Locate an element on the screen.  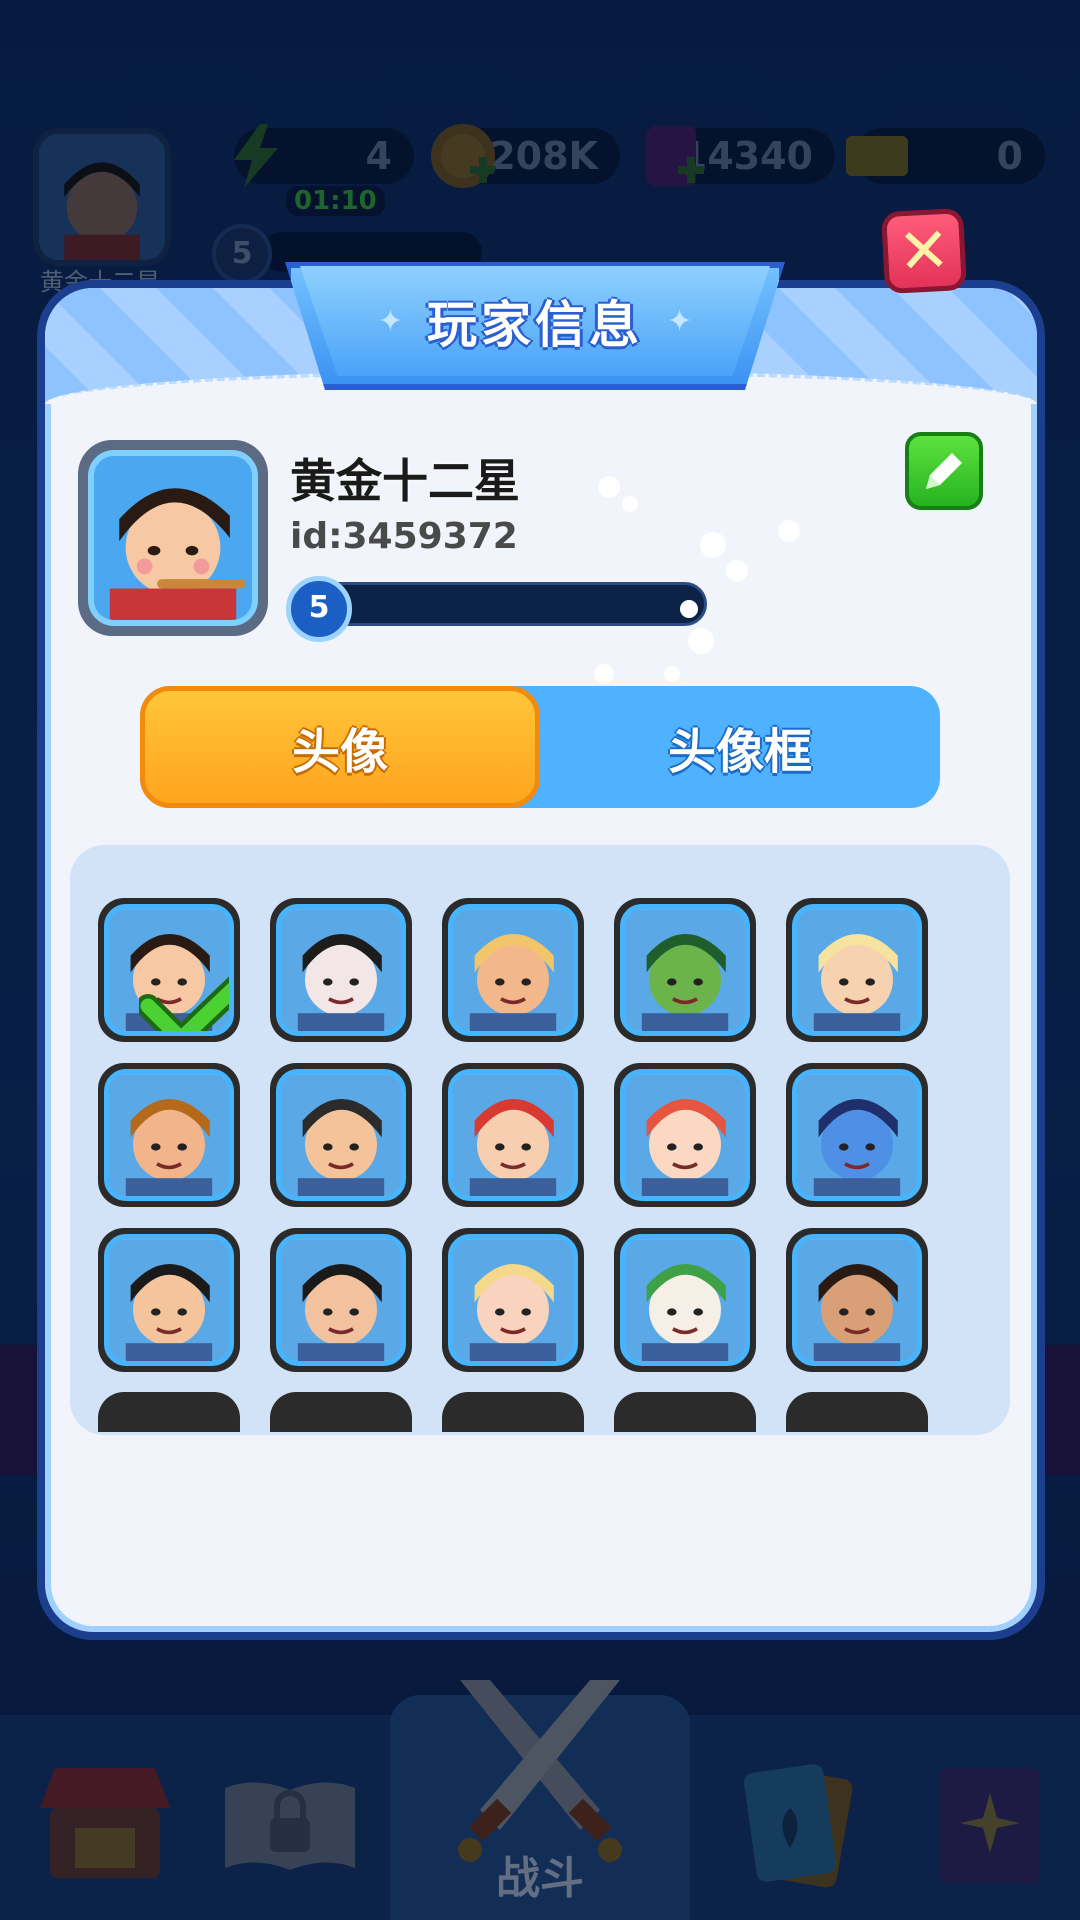
avatar-option-blue-genie is located at coordinates (857, 1135).